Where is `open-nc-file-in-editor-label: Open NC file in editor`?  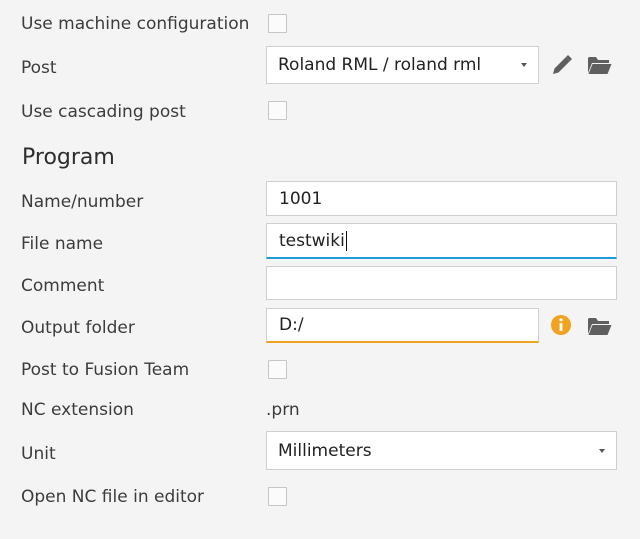 open-nc-file-in-editor-label: Open NC file in editor is located at coordinates (113, 497).